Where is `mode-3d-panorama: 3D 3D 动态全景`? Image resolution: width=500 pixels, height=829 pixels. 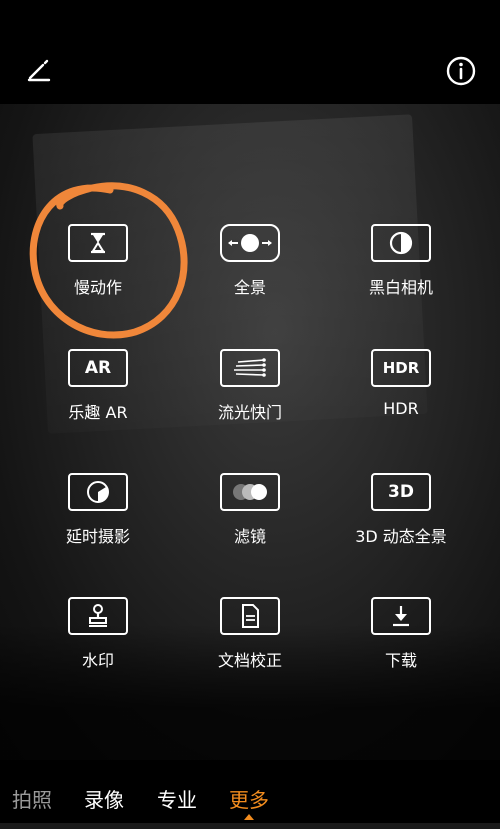 mode-3d-panorama: 3D 3D 动态全景 is located at coordinates (401, 510).